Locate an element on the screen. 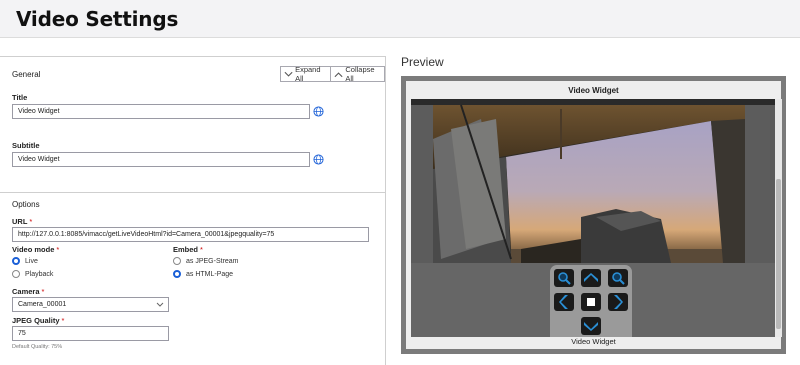 The height and width of the screenshot is (365, 800). expand-all-button: Expand All is located at coordinates (305, 74).